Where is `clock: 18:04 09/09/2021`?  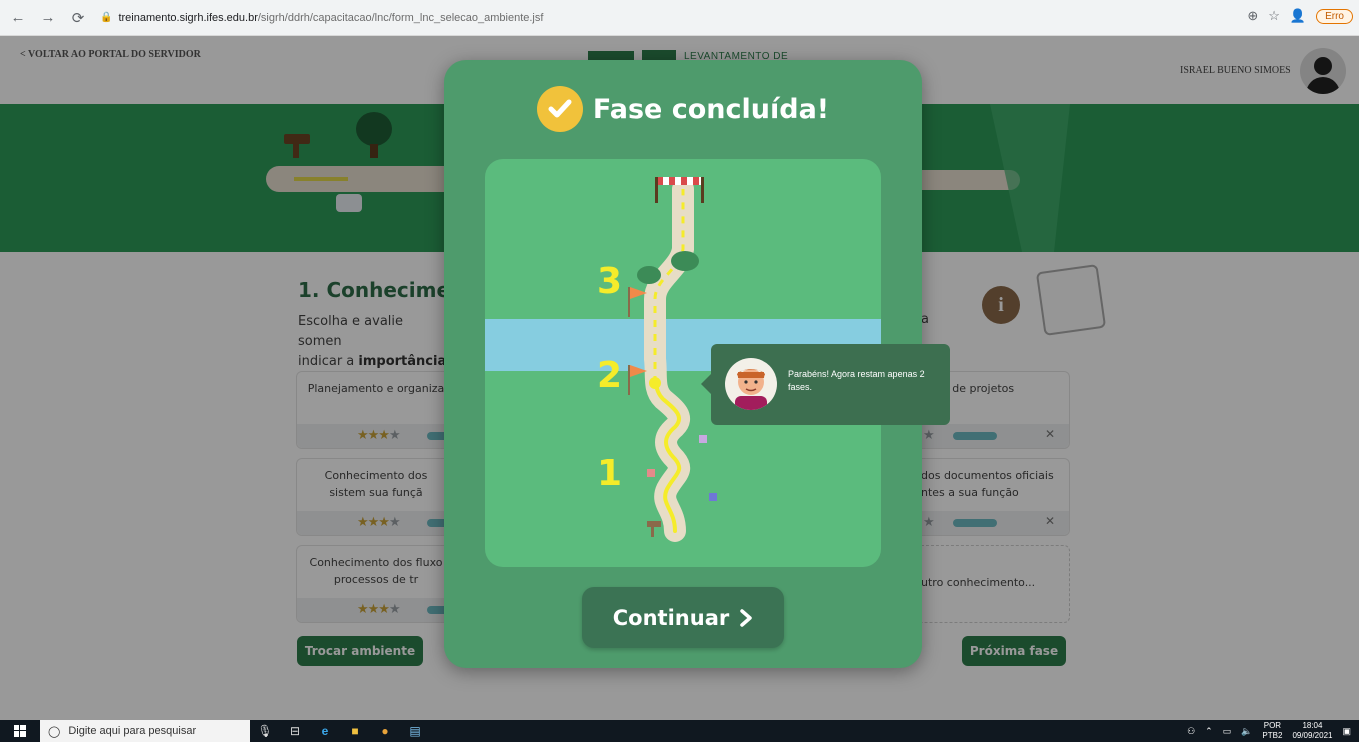 clock: 18:04 09/09/2021 is located at coordinates (1312, 731).